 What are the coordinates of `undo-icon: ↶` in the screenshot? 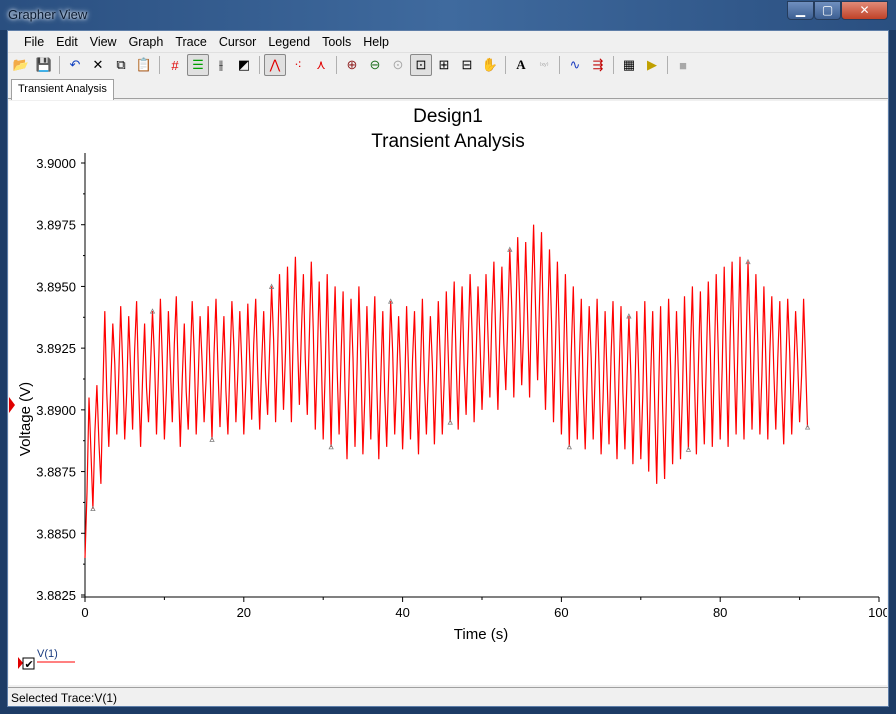 It's located at (75, 64).